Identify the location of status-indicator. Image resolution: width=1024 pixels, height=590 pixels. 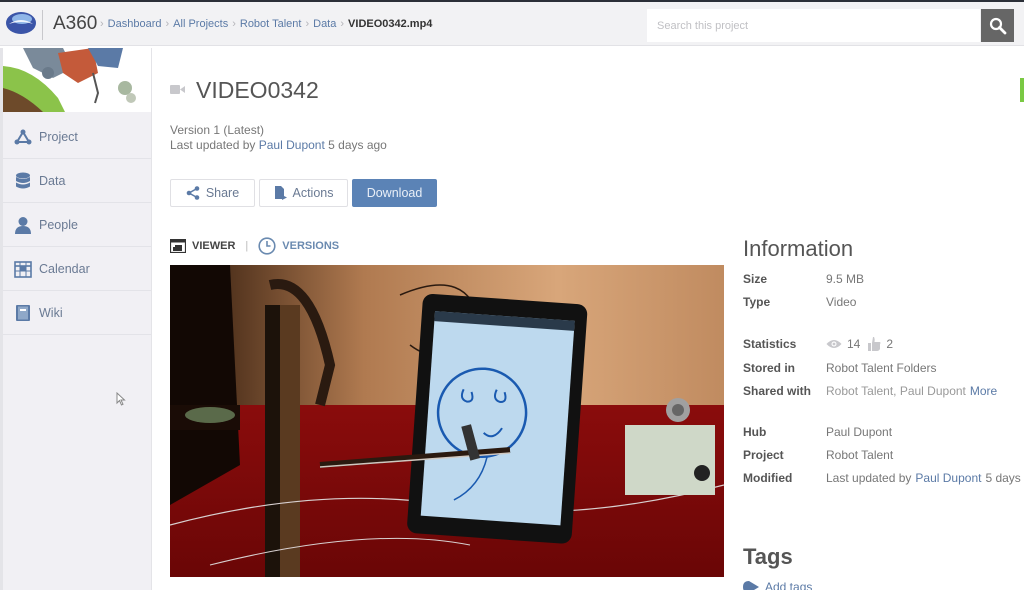
(1022, 90).